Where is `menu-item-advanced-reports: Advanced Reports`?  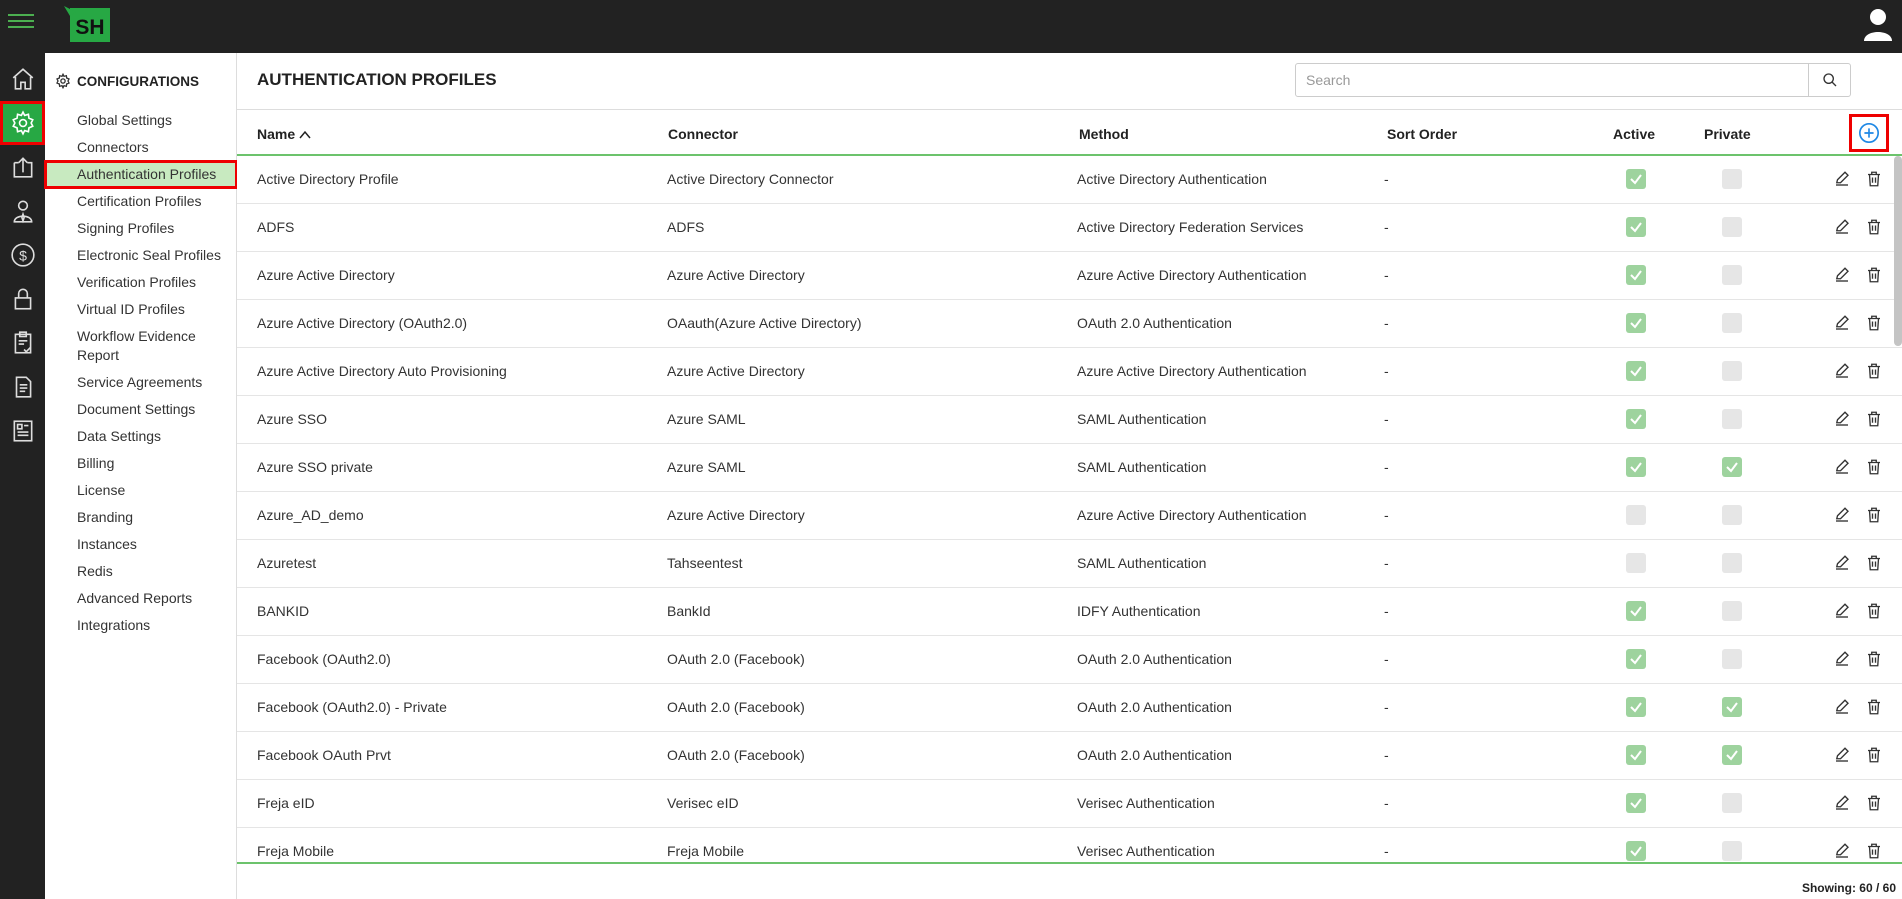
menu-item-advanced-reports: Advanced Reports is located at coordinates (141, 598).